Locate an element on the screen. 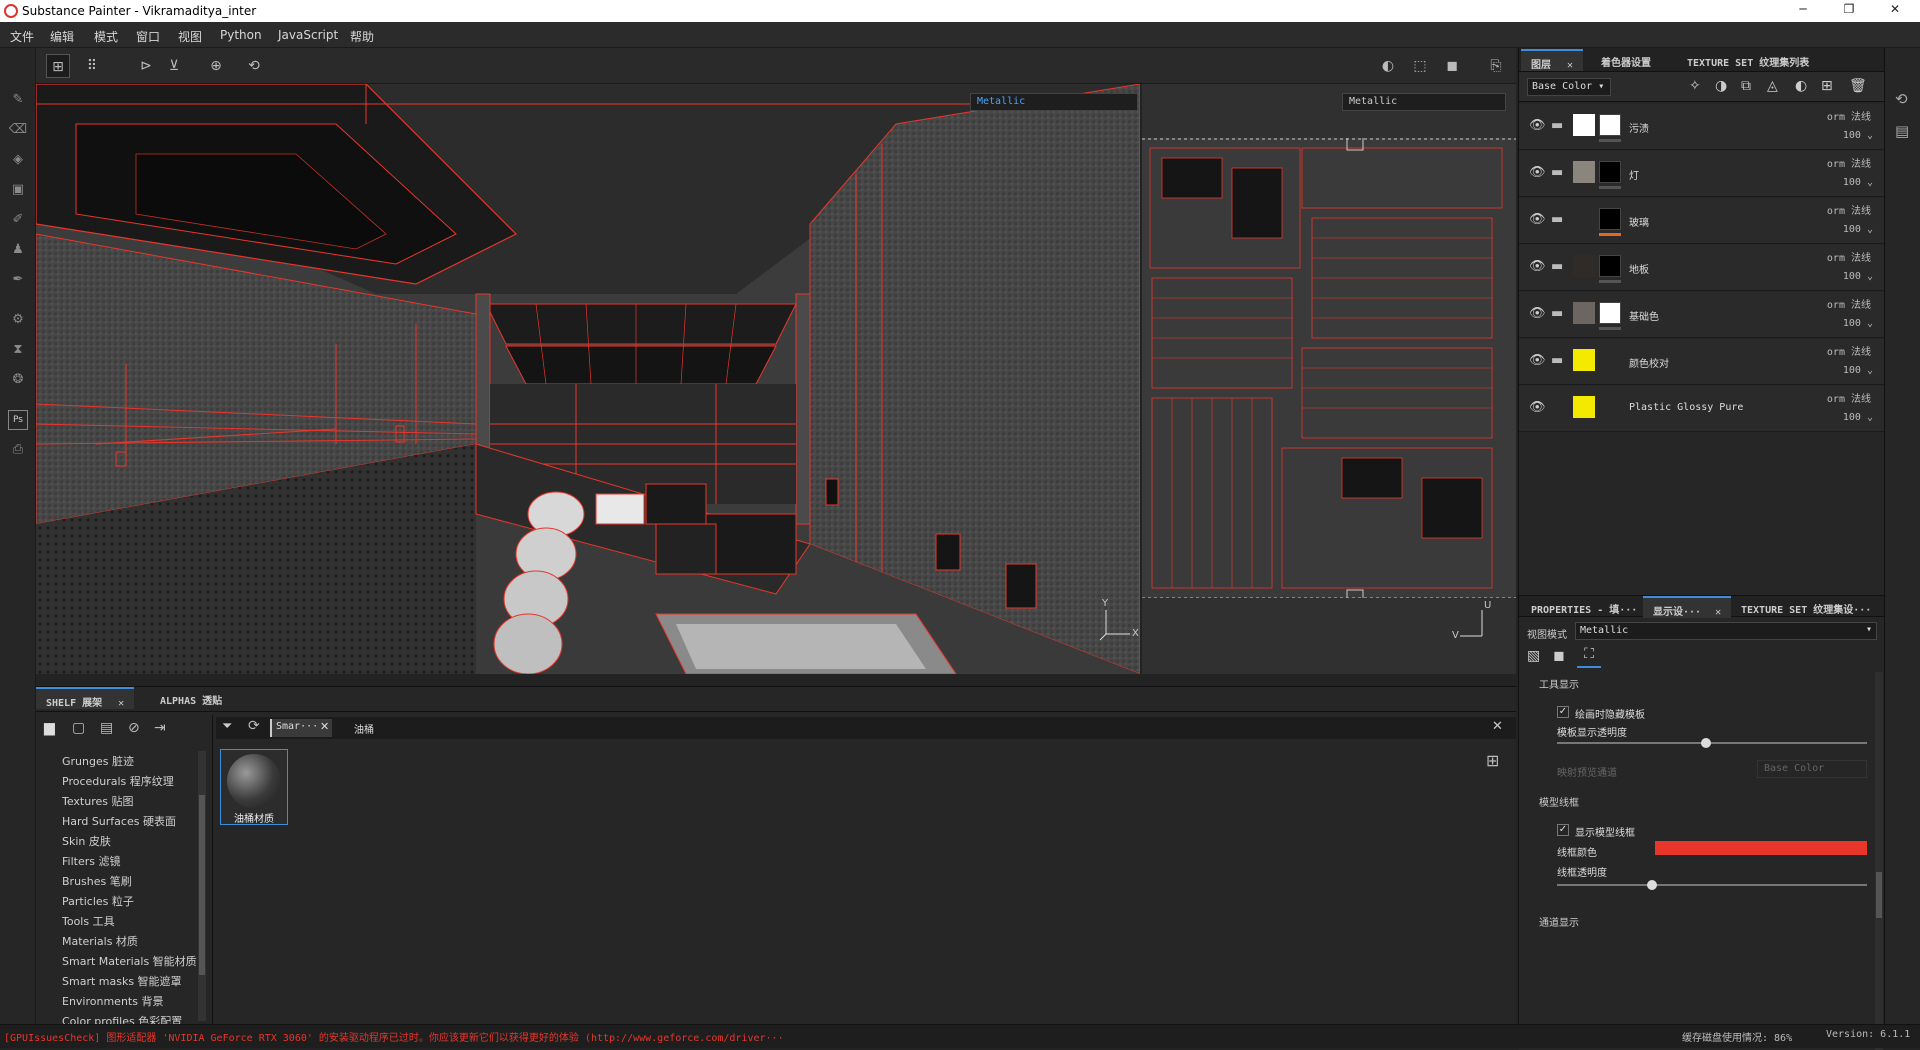  menu-file: 文件 is located at coordinates (22, 36).